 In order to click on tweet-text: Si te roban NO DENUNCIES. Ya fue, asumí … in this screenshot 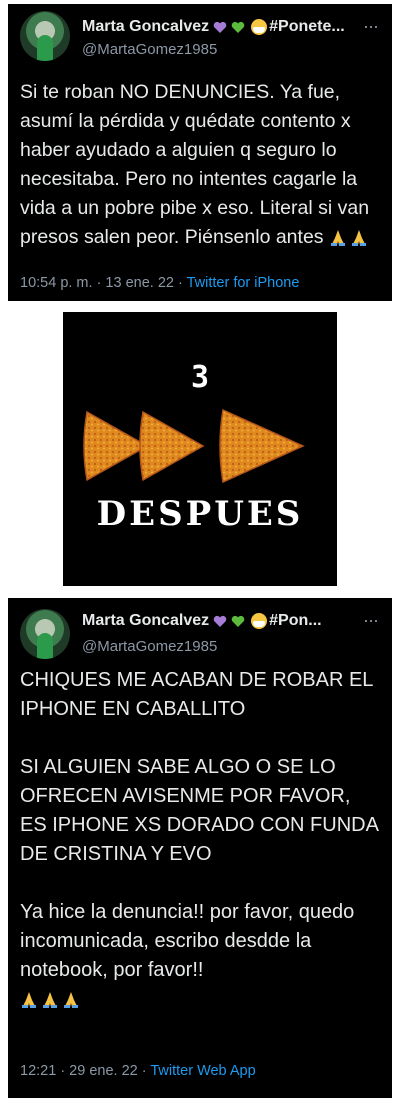, I will do `click(201, 165)`.